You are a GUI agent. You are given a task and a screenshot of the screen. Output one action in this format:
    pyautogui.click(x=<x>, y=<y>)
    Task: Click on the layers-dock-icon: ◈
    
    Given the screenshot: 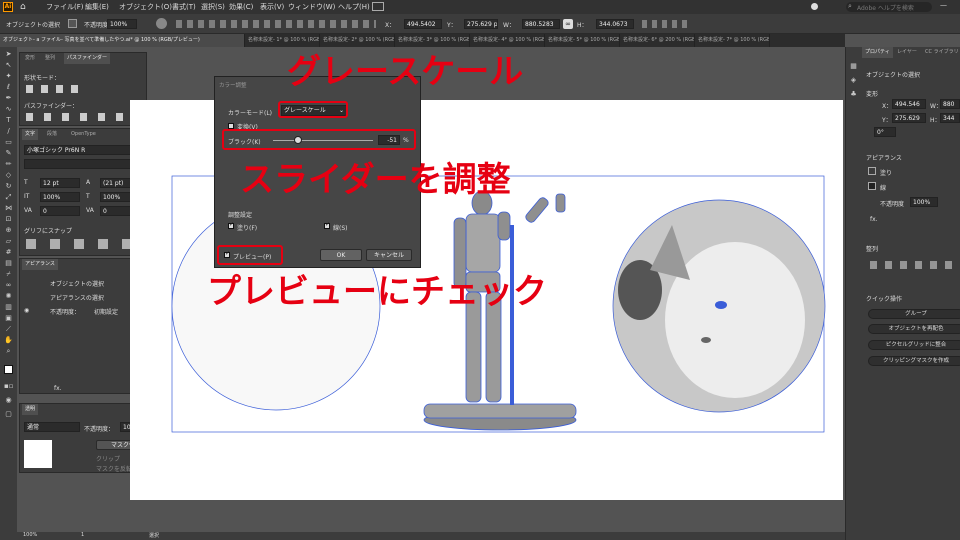 What is the action you would take?
    pyautogui.click(x=853, y=80)
    